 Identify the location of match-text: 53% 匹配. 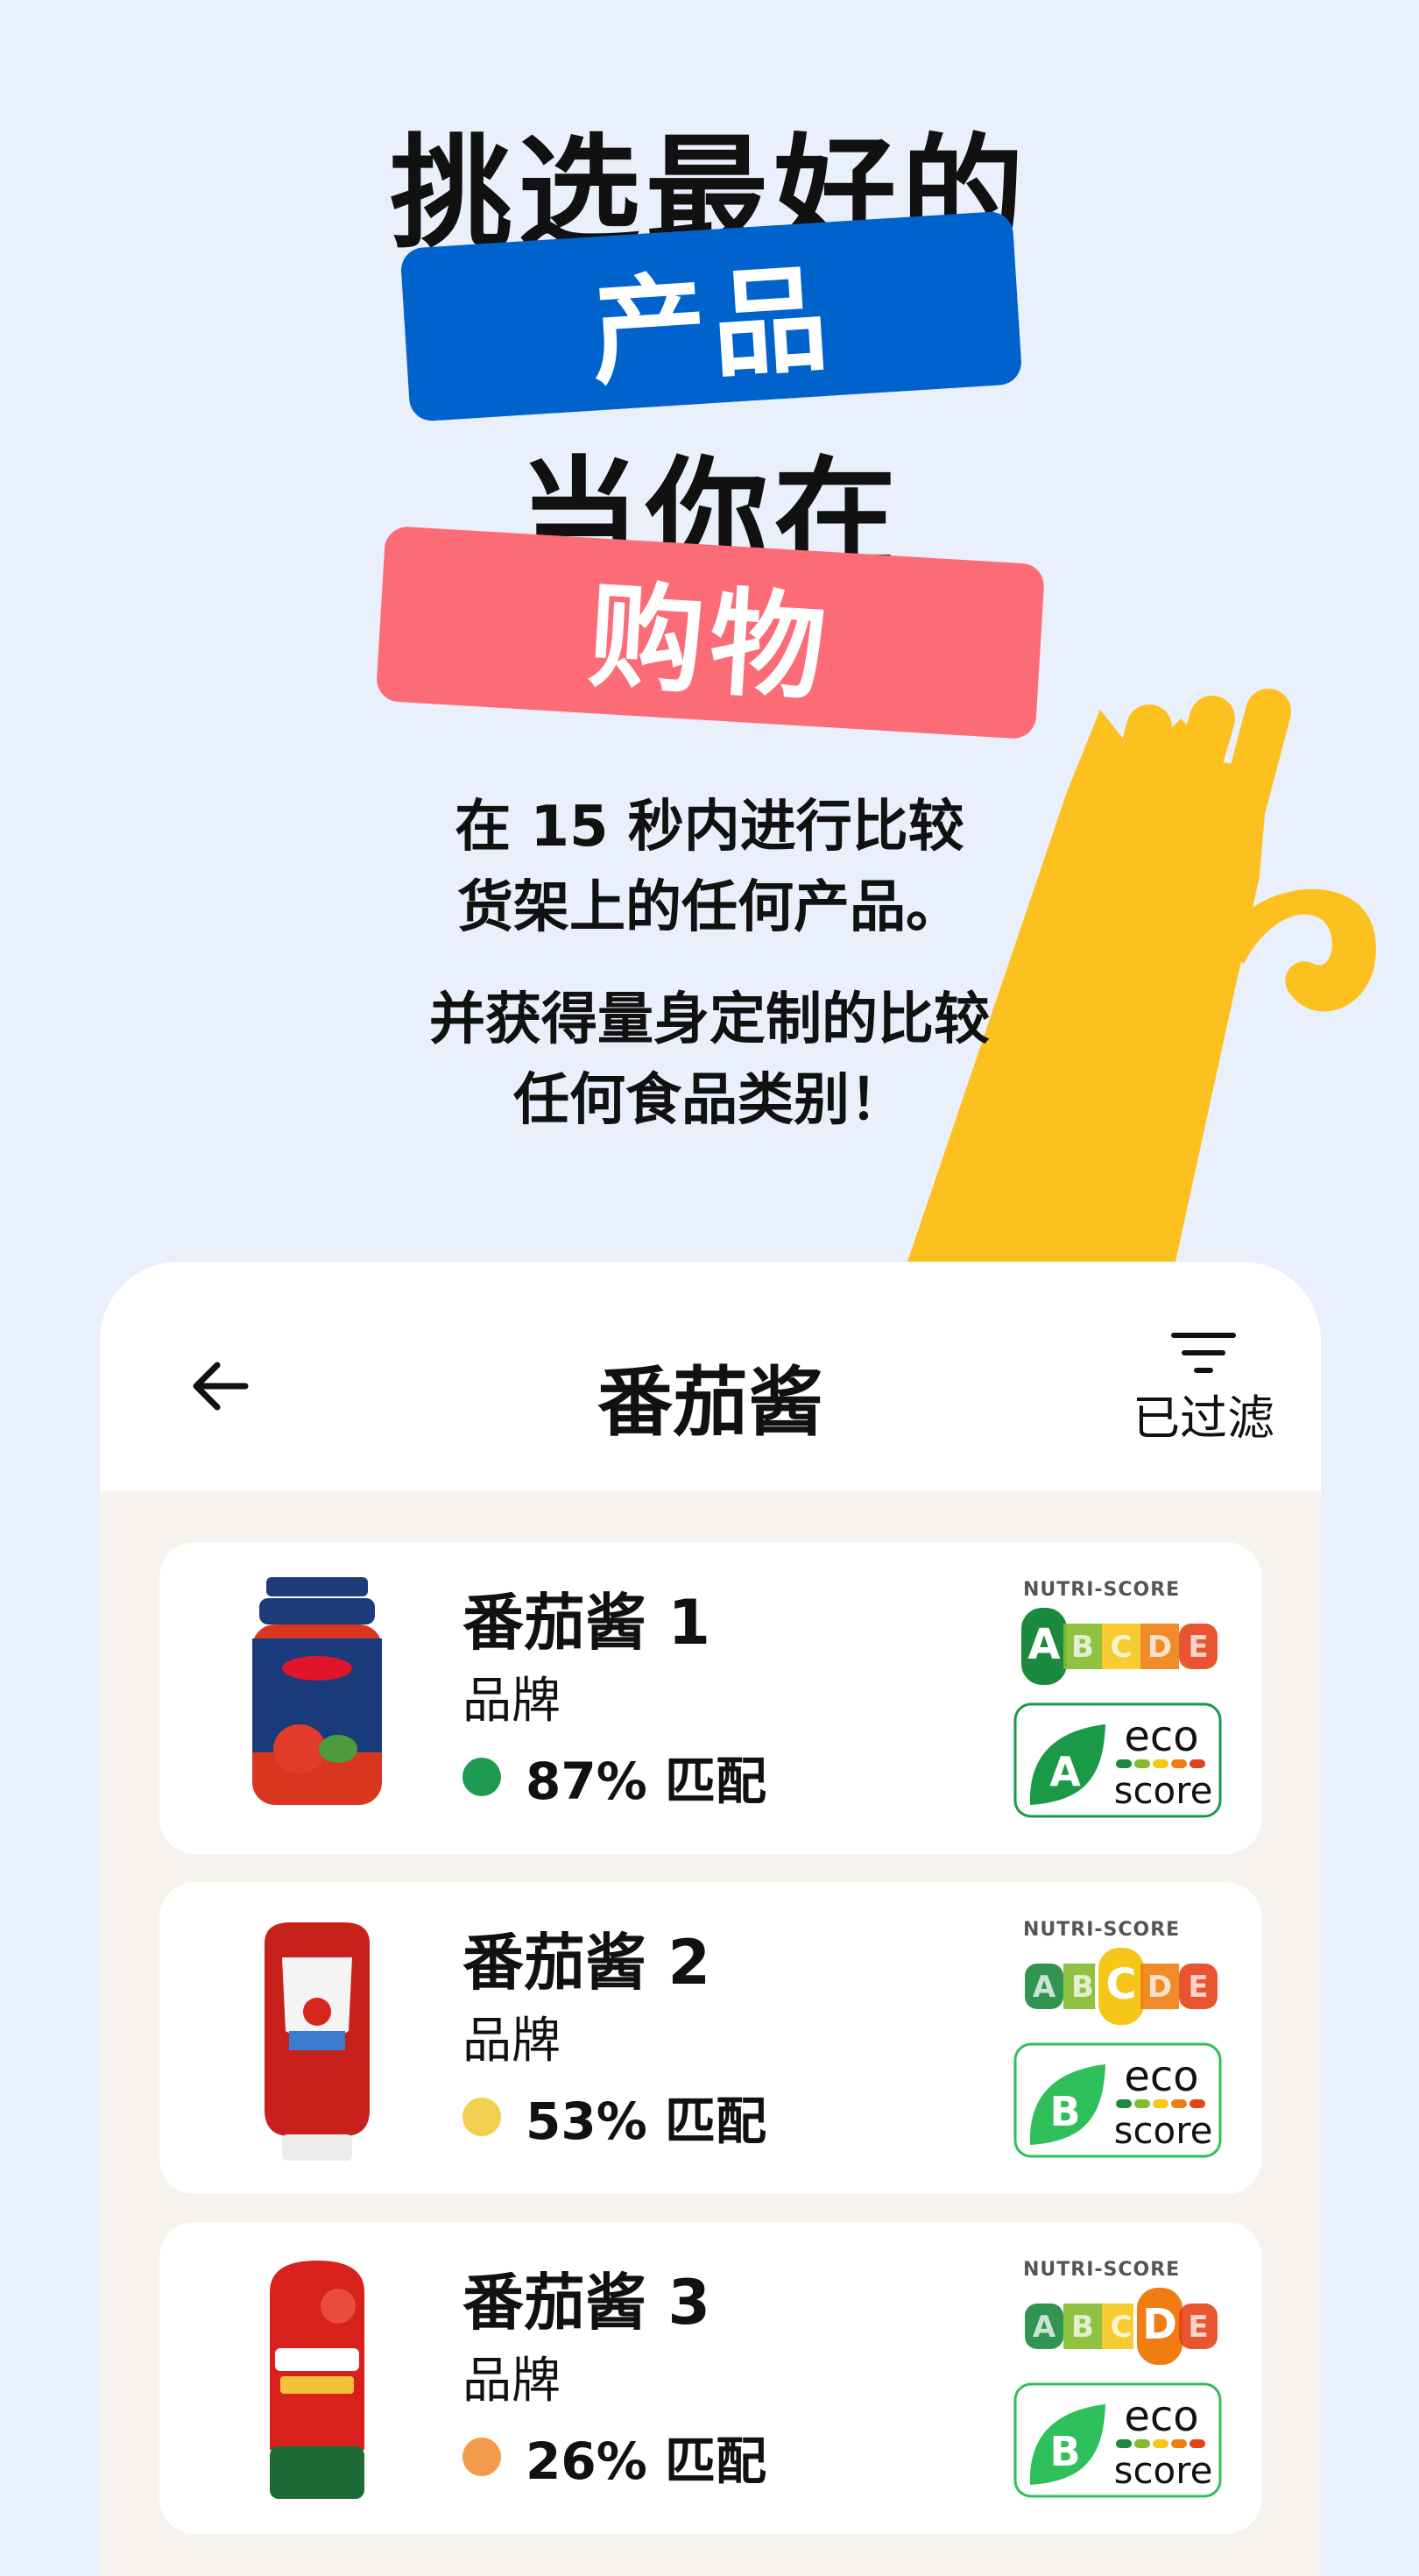
(646, 2121).